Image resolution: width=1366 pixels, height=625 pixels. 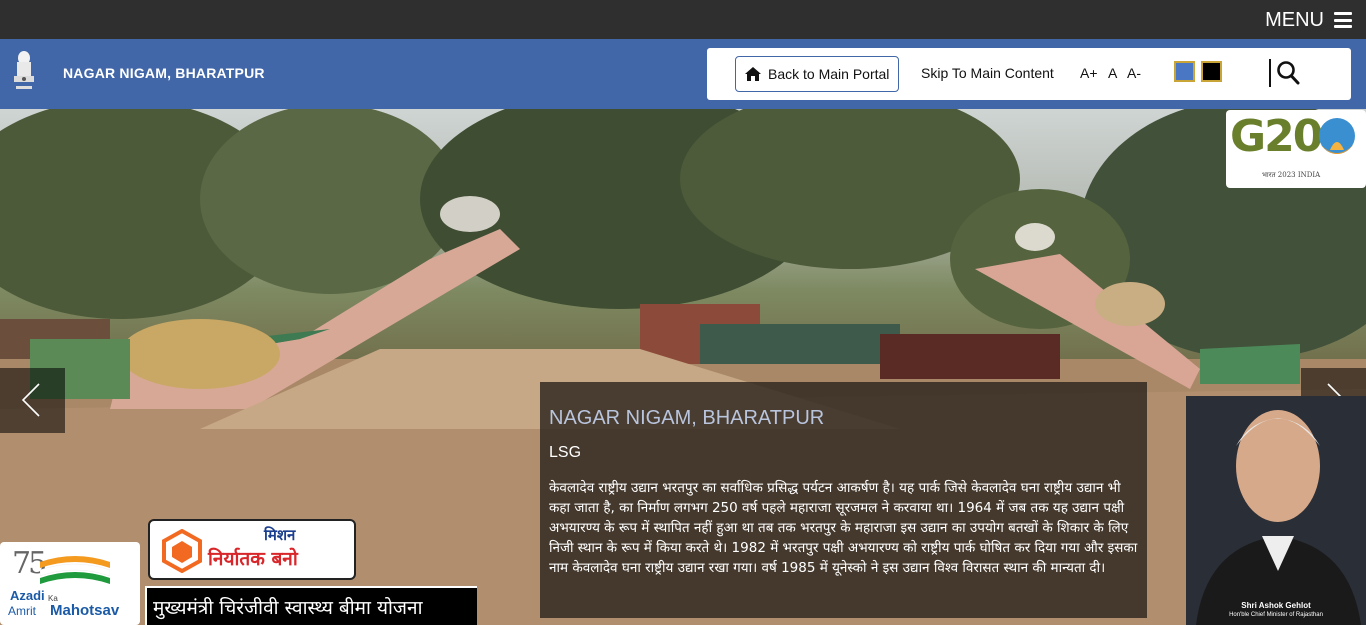 What do you see at coordinates (24, 72) in the screenshot?
I see `state-emblem-icon` at bounding box center [24, 72].